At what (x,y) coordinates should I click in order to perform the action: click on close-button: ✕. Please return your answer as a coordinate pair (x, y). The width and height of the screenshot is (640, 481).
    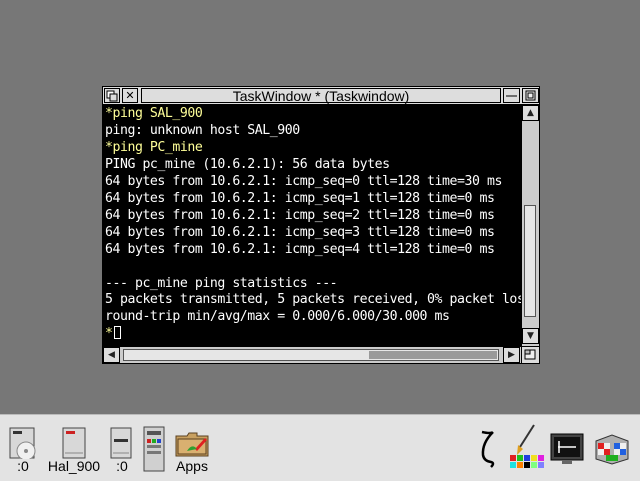
    Looking at the image, I should click on (130, 95).